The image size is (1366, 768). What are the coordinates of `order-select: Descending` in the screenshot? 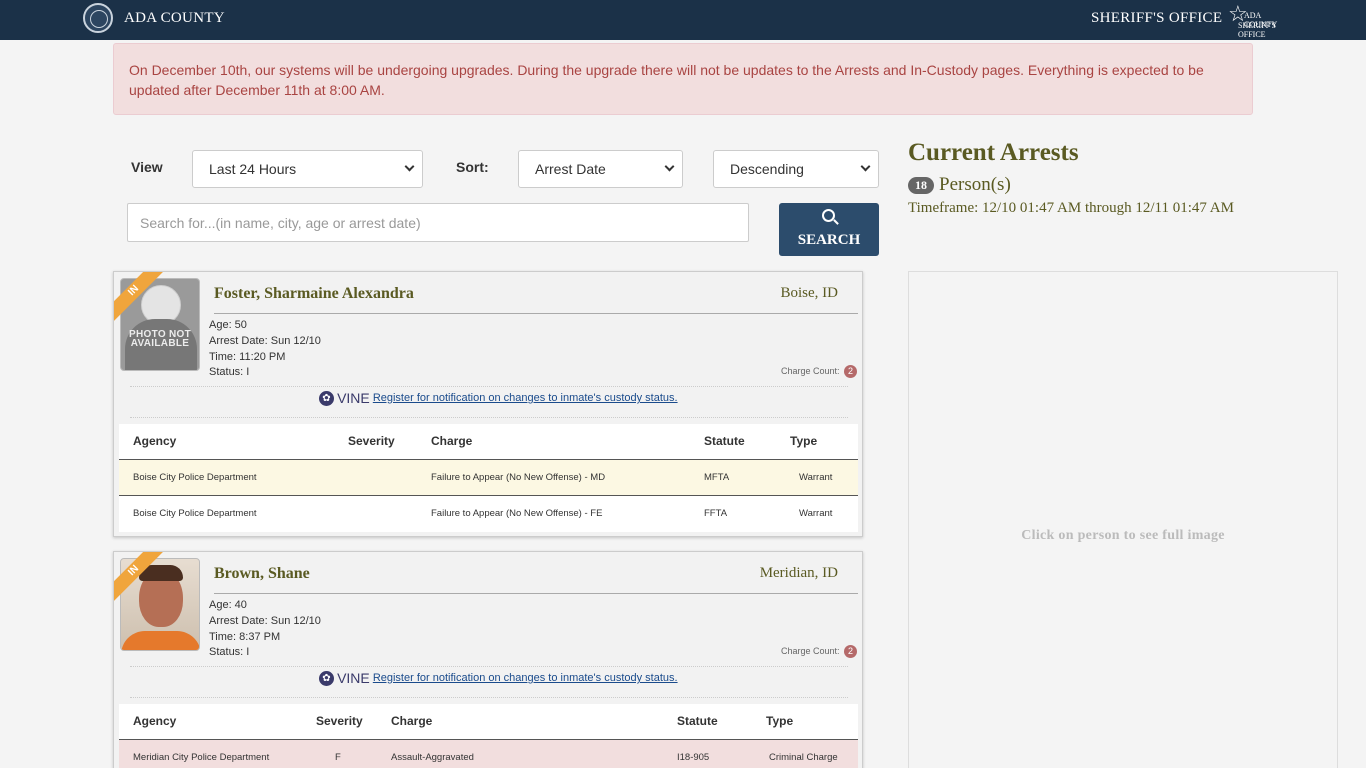 It's located at (796, 169).